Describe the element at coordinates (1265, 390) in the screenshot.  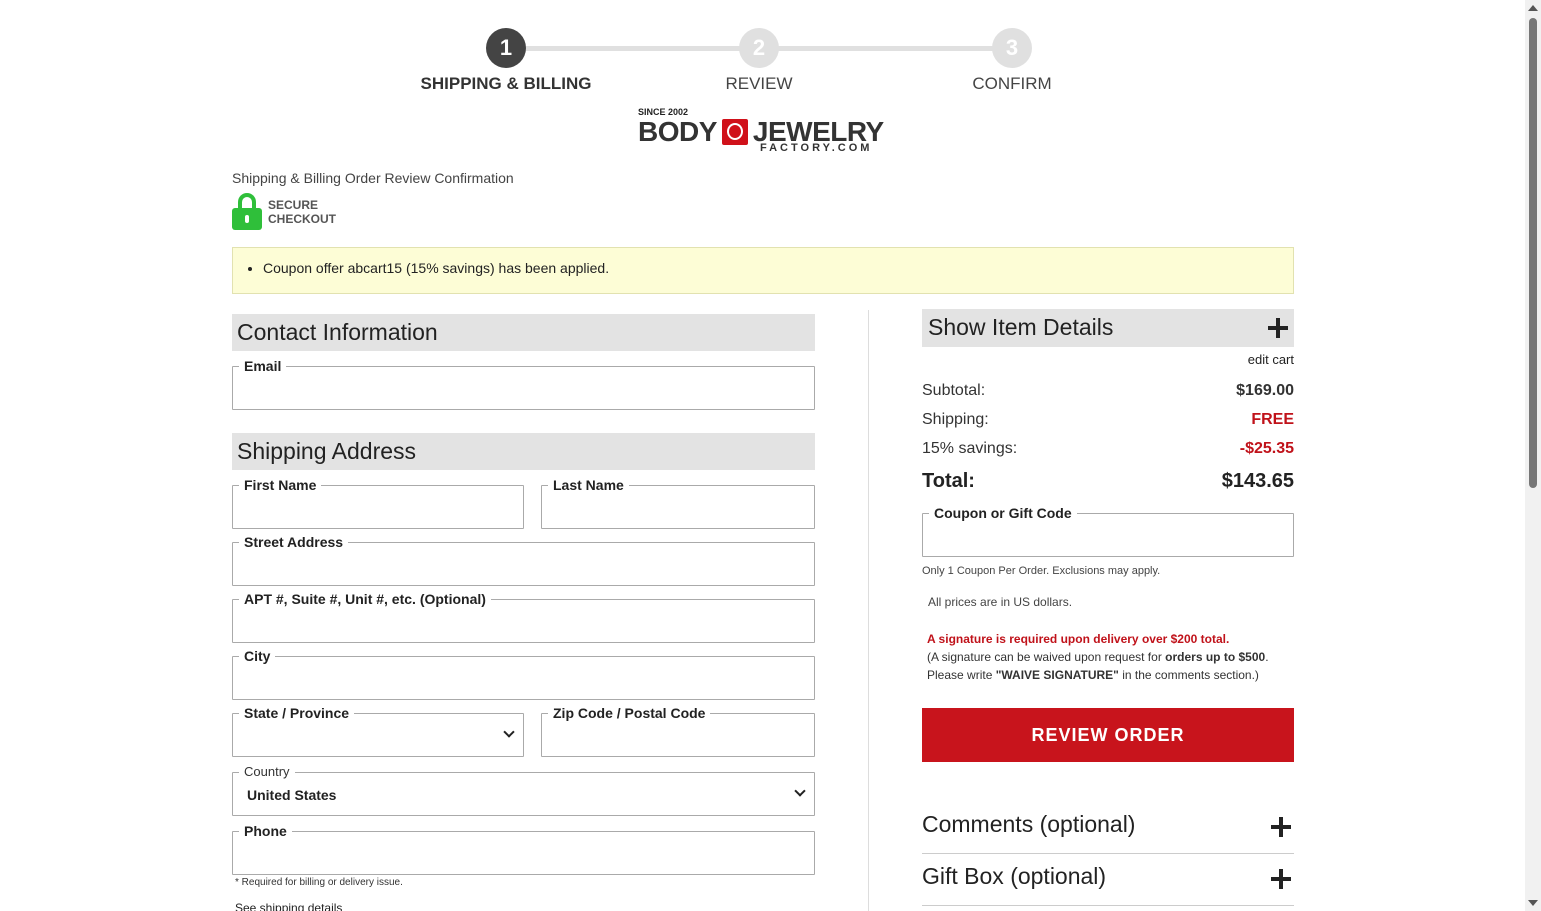
I see `subtotal-value: $169.00` at that location.